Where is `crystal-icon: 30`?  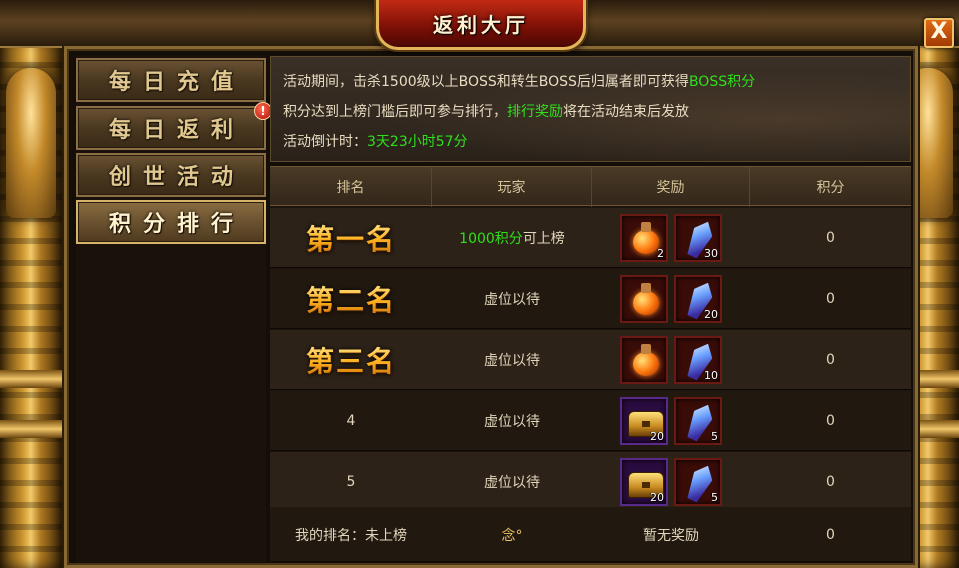 crystal-icon: 30 is located at coordinates (698, 238).